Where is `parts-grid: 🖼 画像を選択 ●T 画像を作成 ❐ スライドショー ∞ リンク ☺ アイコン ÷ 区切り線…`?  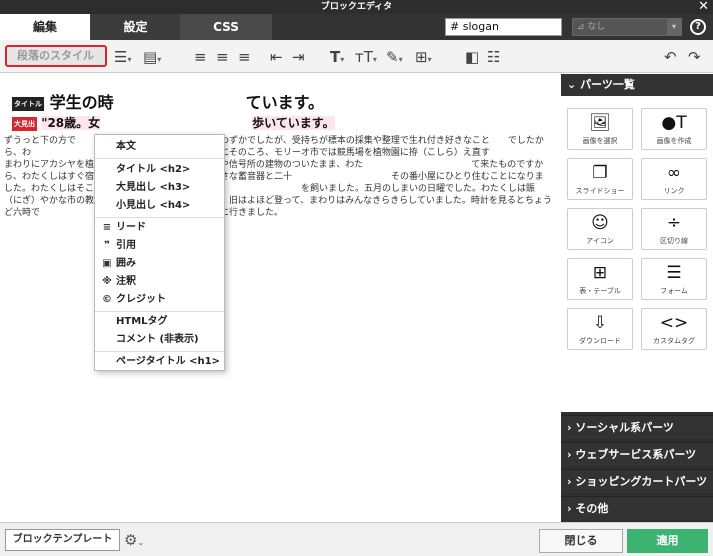
parts-grid: 🖼 画像を選択 ●T 画像を作成 ❐ スライドショー ∞ リンク ☺ アイコン ÷ 区切り線… is located at coordinates (637, 254).